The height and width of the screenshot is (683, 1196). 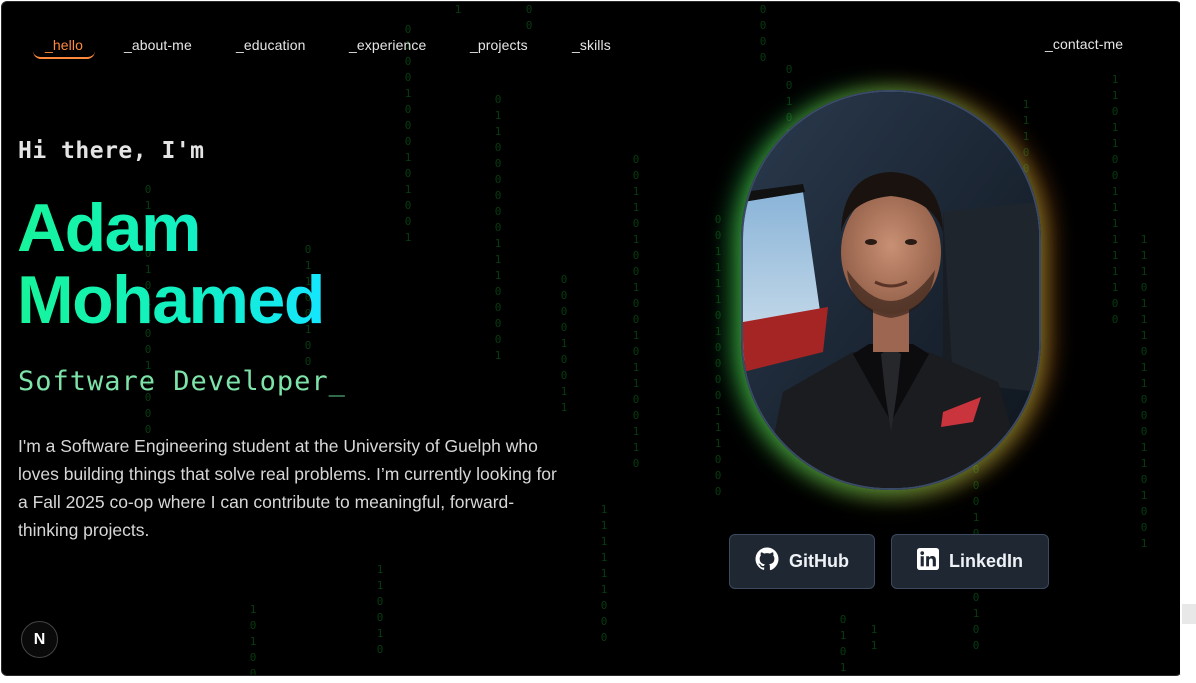 What do you see at coordinates (108, 228) in the screenshot?
I see `hero-first-name: Adam` at bounding box center [108, 228].